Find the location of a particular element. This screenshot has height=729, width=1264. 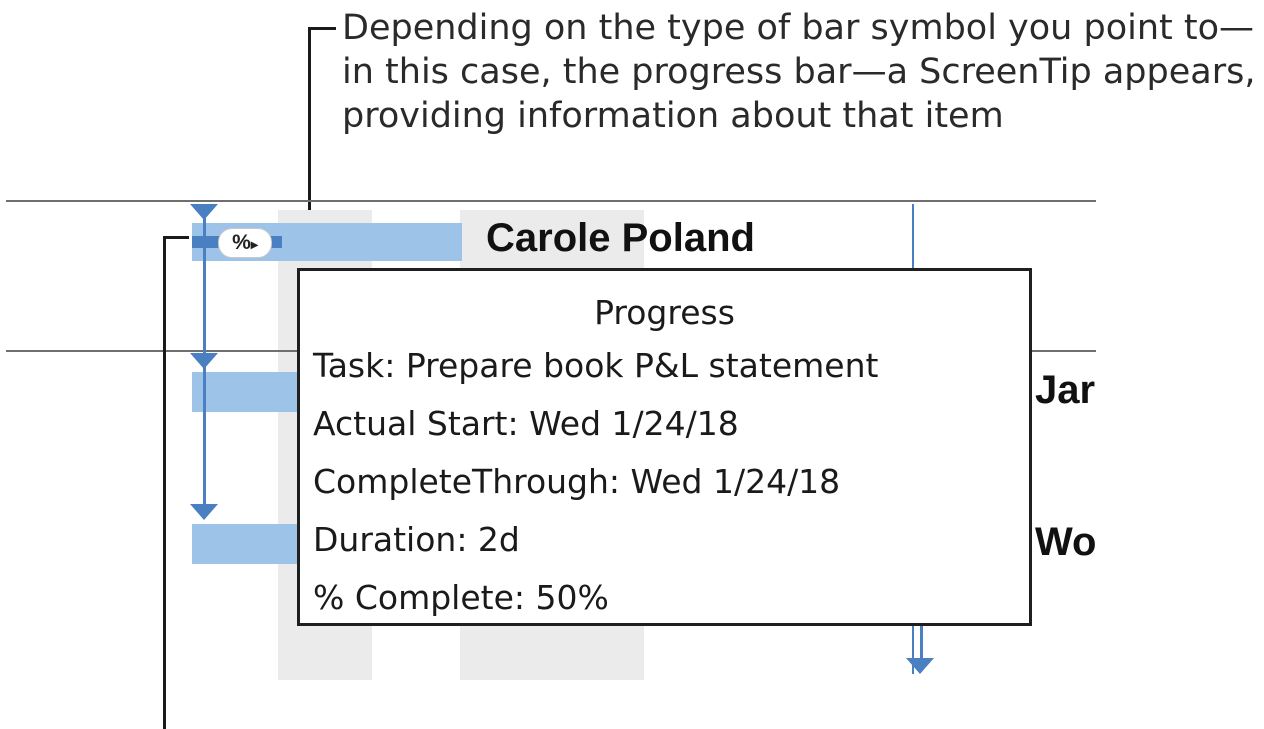

callout-leader-horizontal-bottom is located at coordinates (176, 237).